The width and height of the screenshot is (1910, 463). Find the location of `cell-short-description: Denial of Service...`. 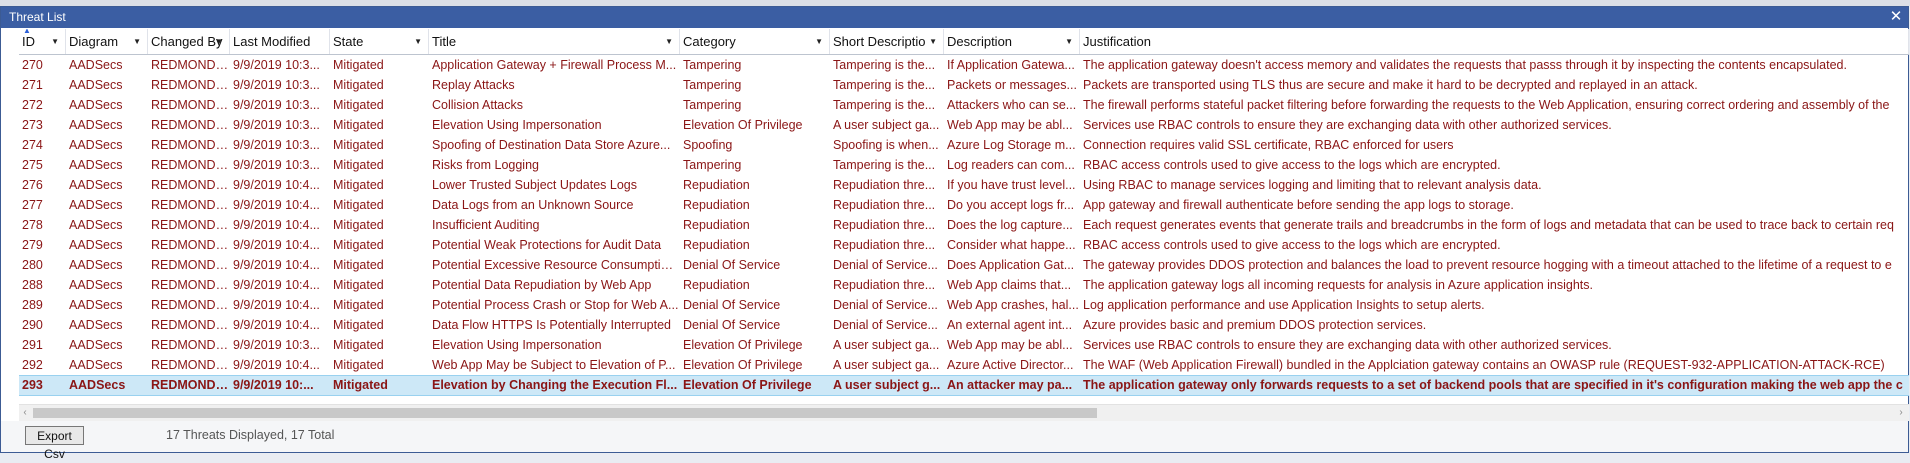

cell-short-description: Denial of Service... is located at coordinates (885, 265).